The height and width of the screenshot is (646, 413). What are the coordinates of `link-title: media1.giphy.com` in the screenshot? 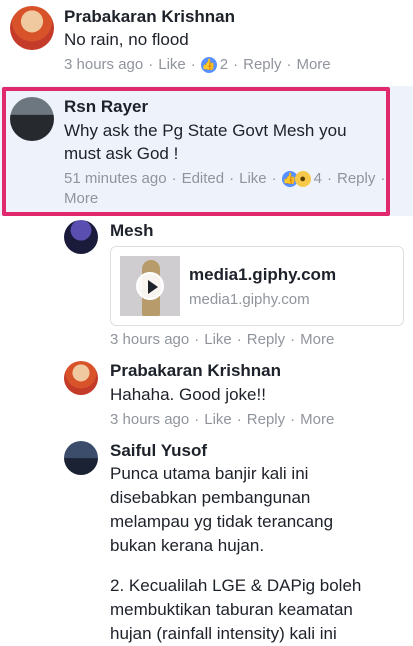 It's located at (262, 275).